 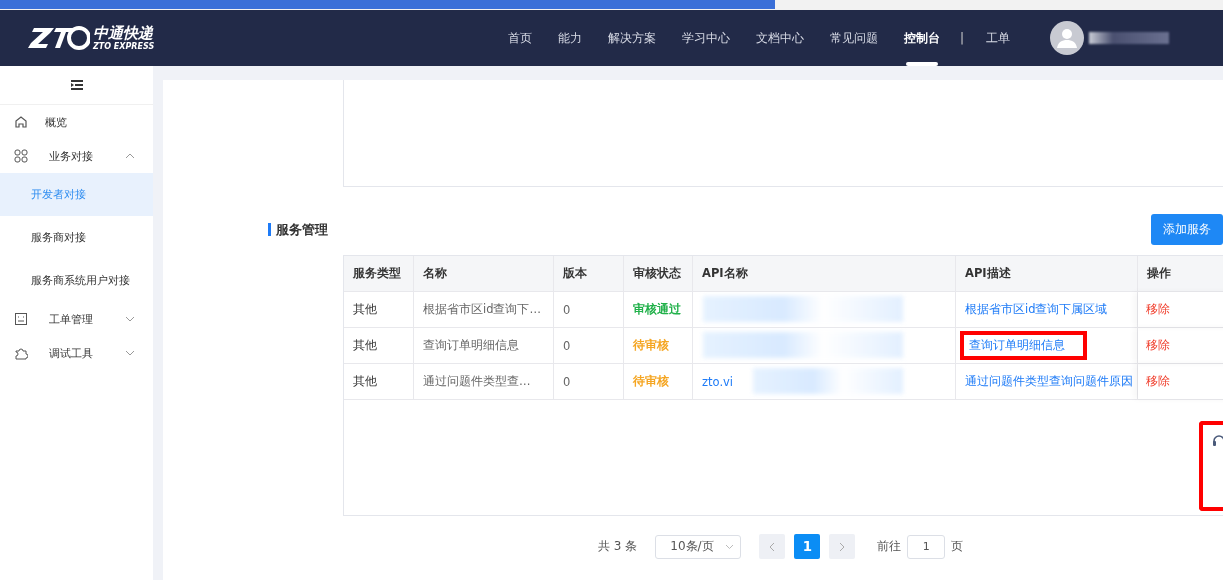 I want to click on column-header: API描述, so click(x=1047, y=273).